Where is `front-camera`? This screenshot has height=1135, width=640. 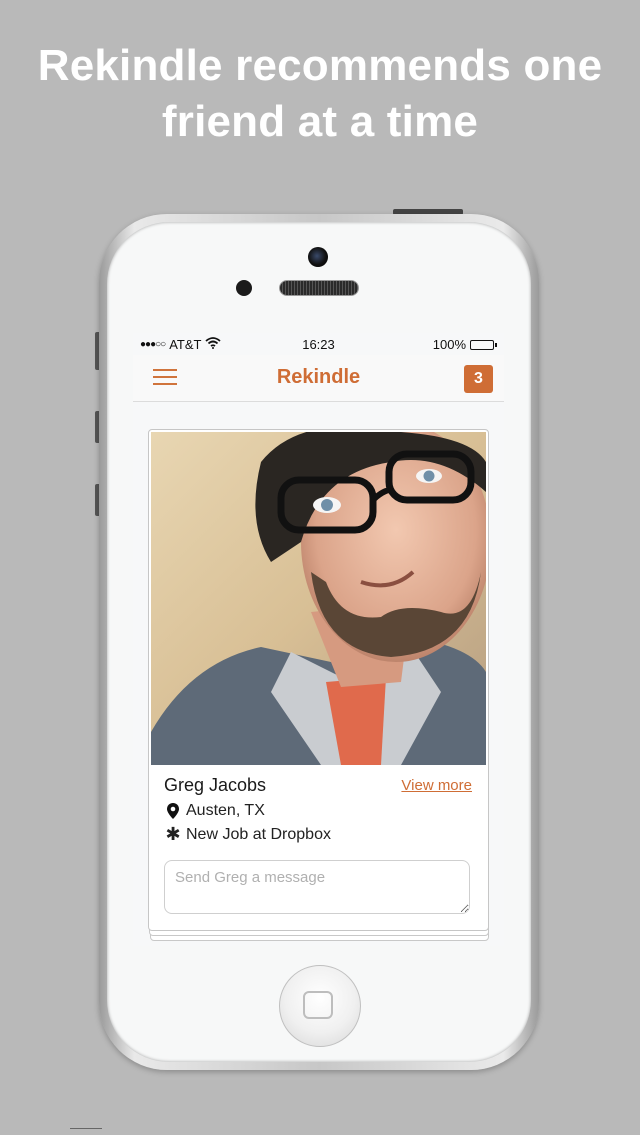
front-camera is located at coordinates (318, 257).